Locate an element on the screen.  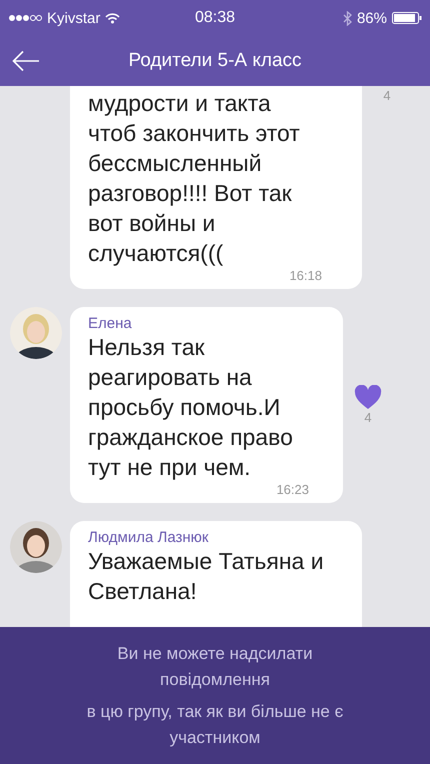
heart-icon is located at coordinates (368, 397).